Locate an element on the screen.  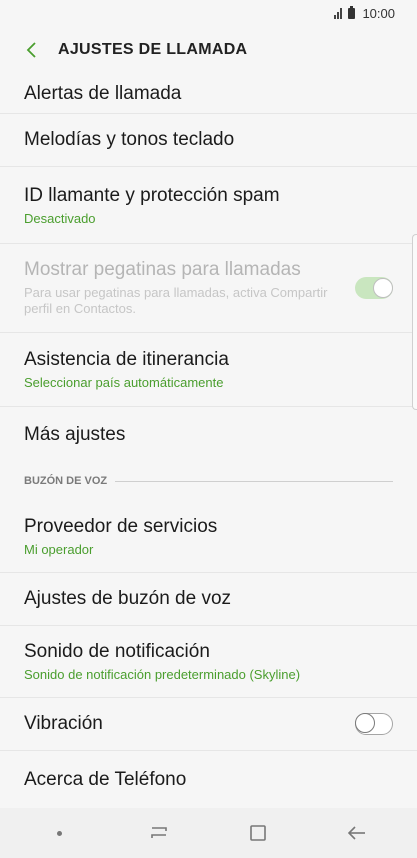
home-icon is located at coordinates (258, 833).